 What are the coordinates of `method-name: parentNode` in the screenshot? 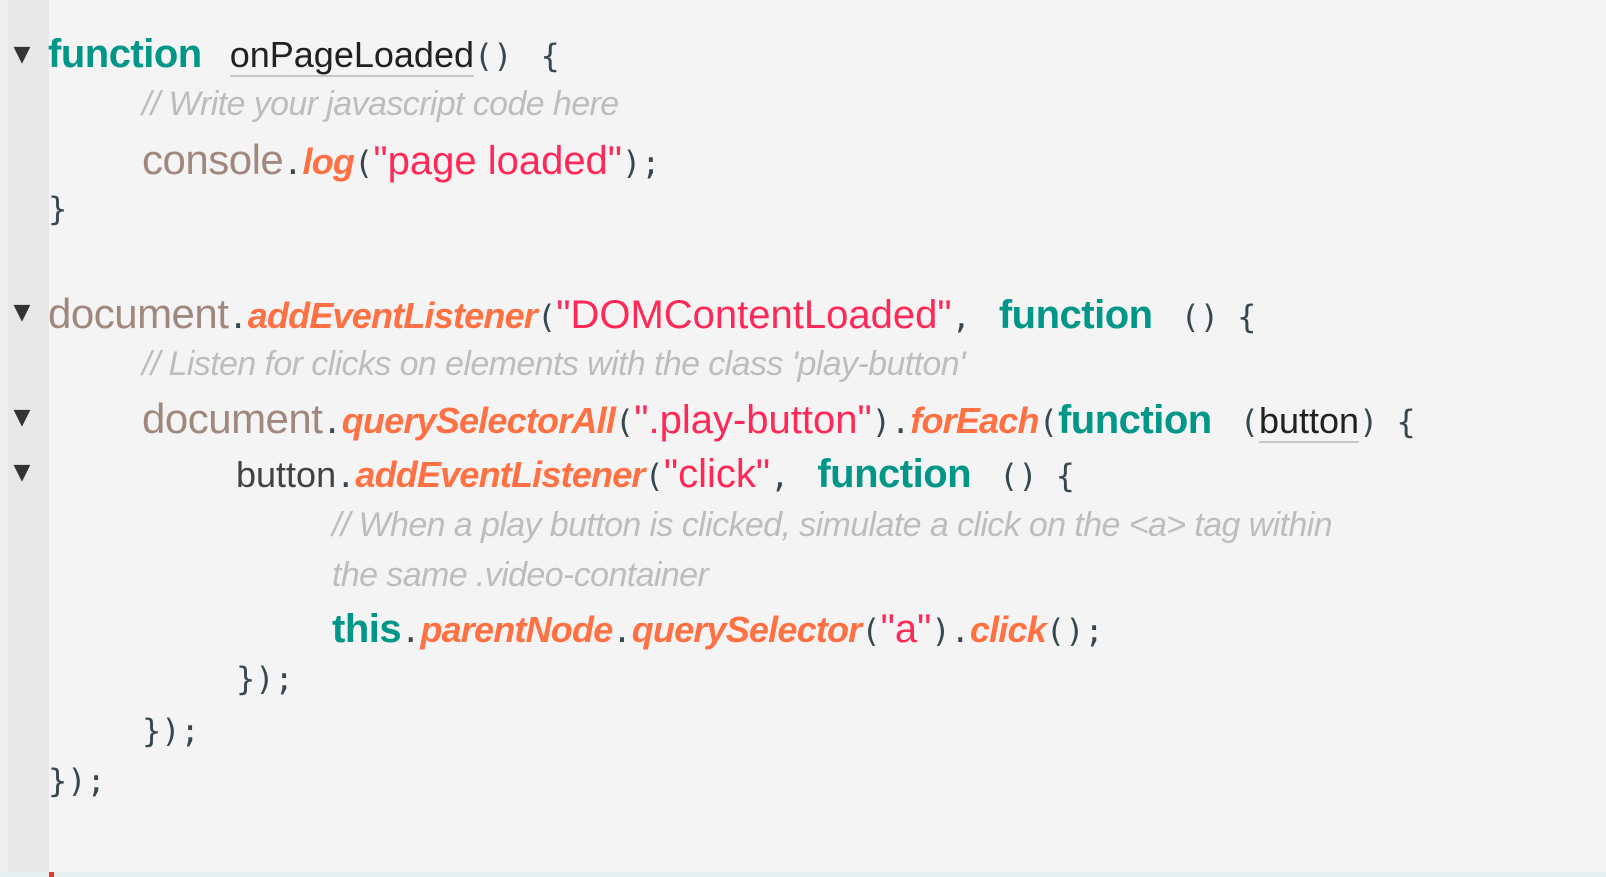 It's located at (516, 629).